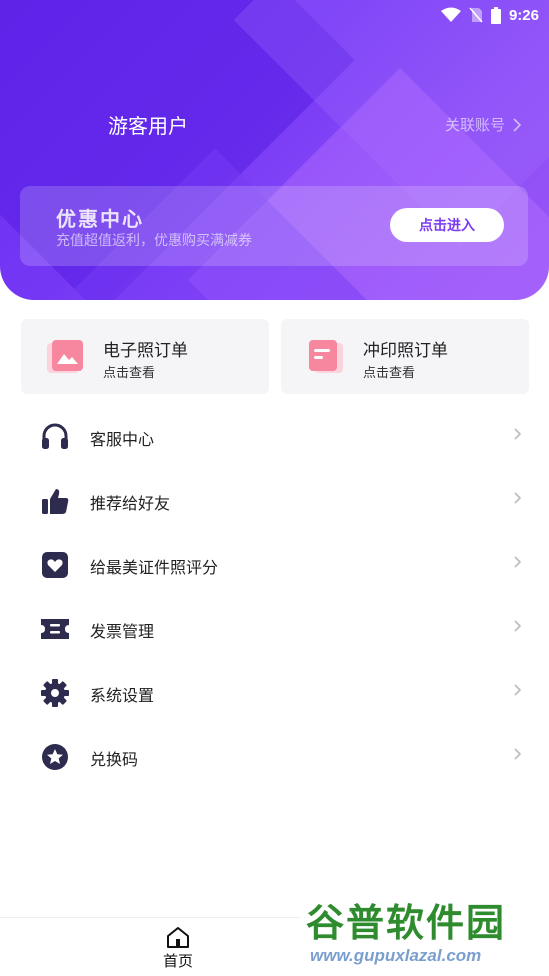 This screenshot has height=976, width=549. I want to click on ticket-icon, so click(55, 629).